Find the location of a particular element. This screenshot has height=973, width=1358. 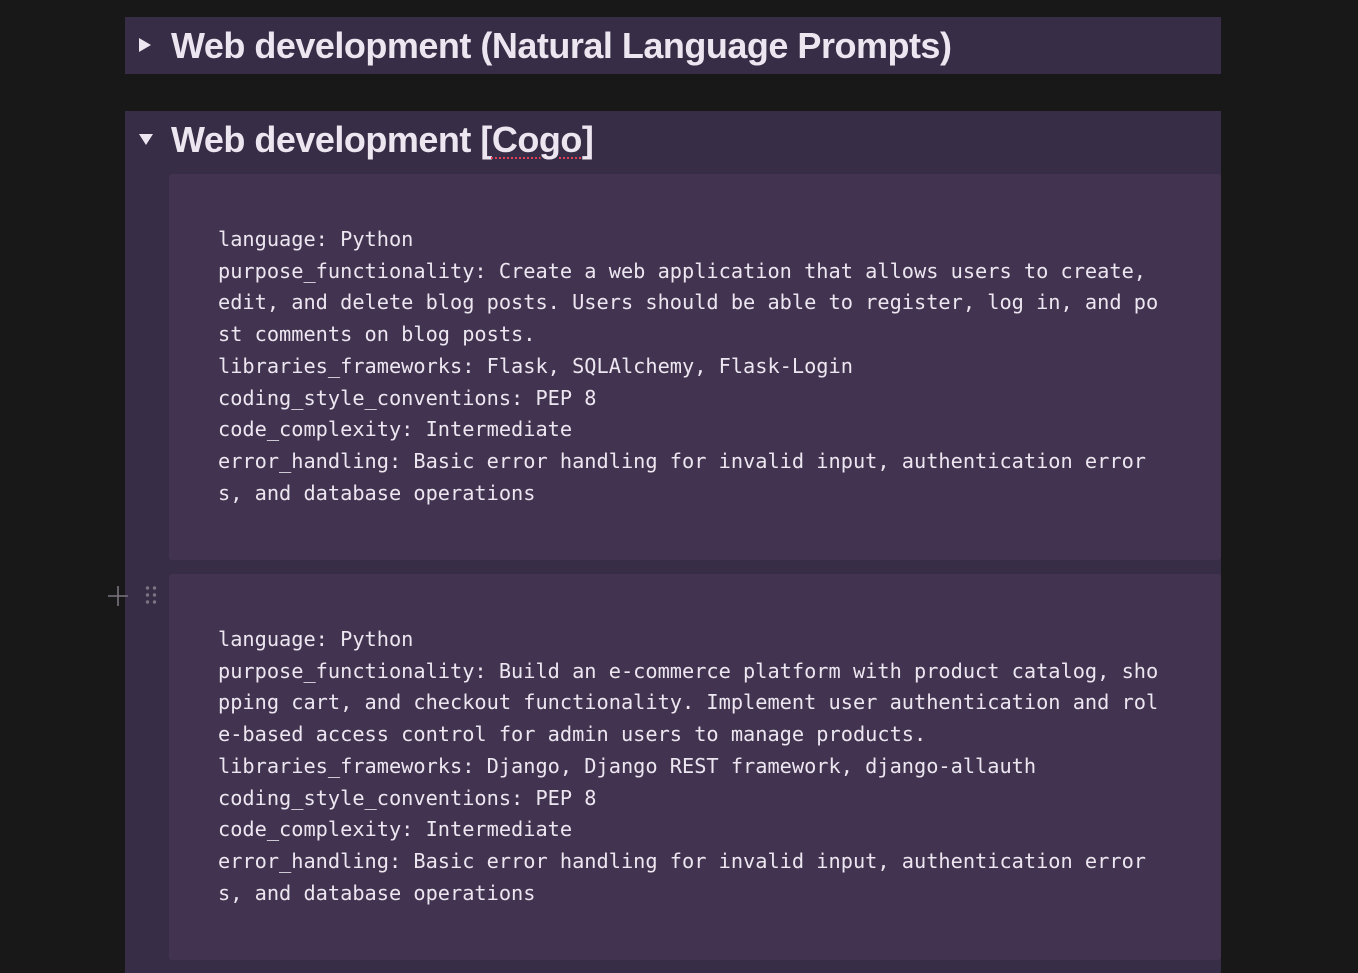

triangle-right-icon is located at coordinates (146, 45).